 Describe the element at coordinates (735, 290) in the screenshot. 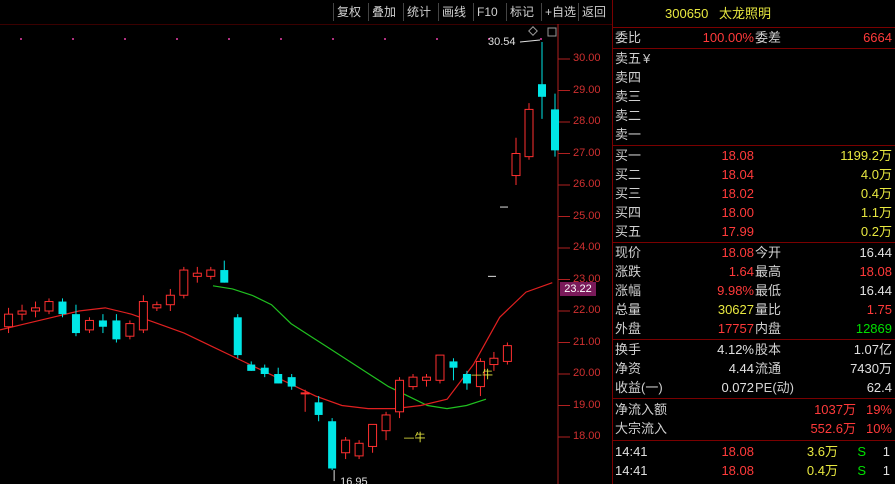

I see `stat-value: 9.98%` at that location.